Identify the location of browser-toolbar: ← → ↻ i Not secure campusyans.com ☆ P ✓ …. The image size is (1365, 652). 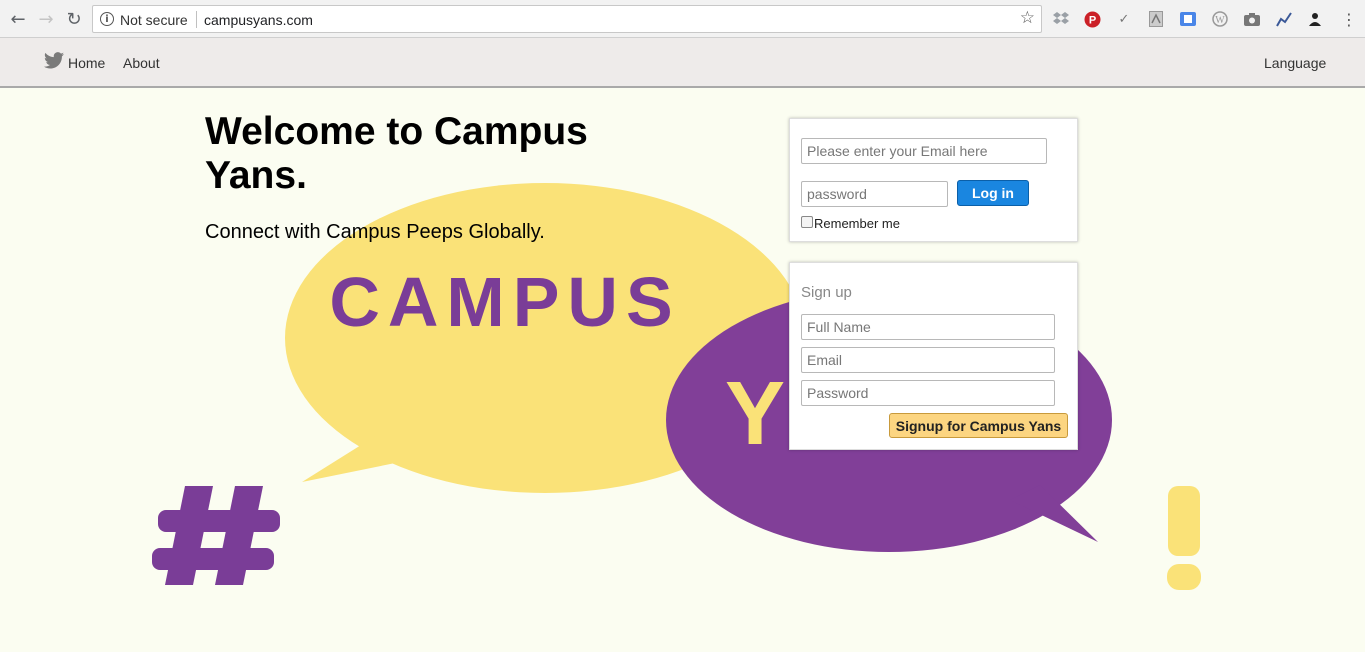
(682, 19).